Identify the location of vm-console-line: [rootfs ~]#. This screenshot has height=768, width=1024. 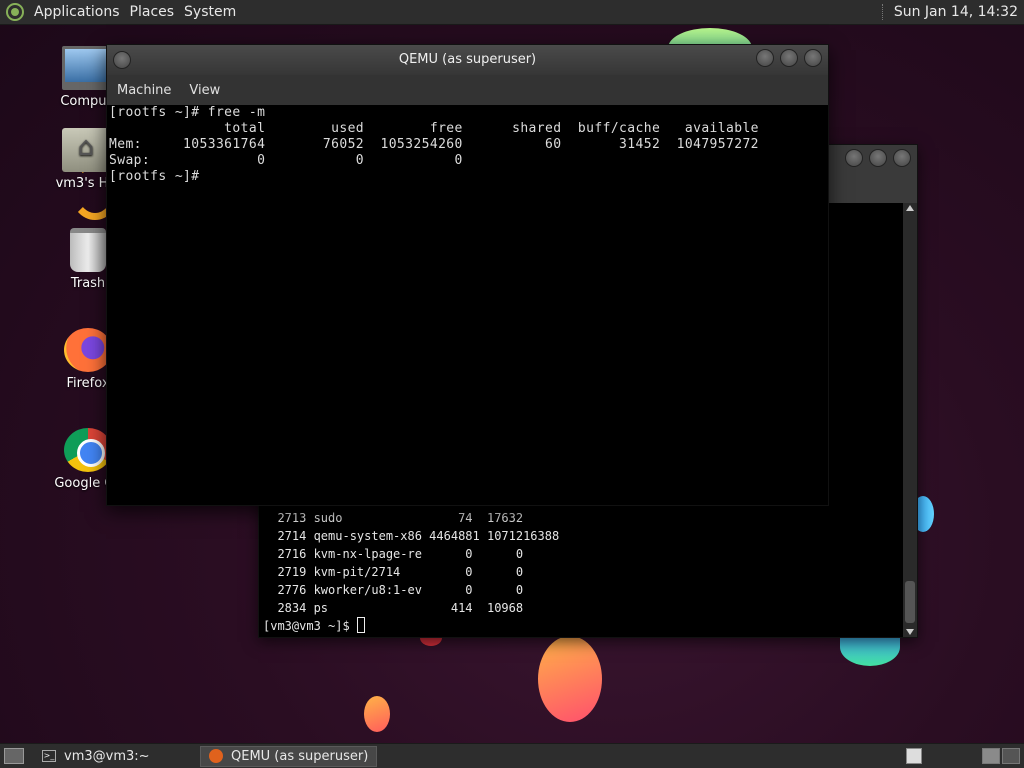
(154, 176).